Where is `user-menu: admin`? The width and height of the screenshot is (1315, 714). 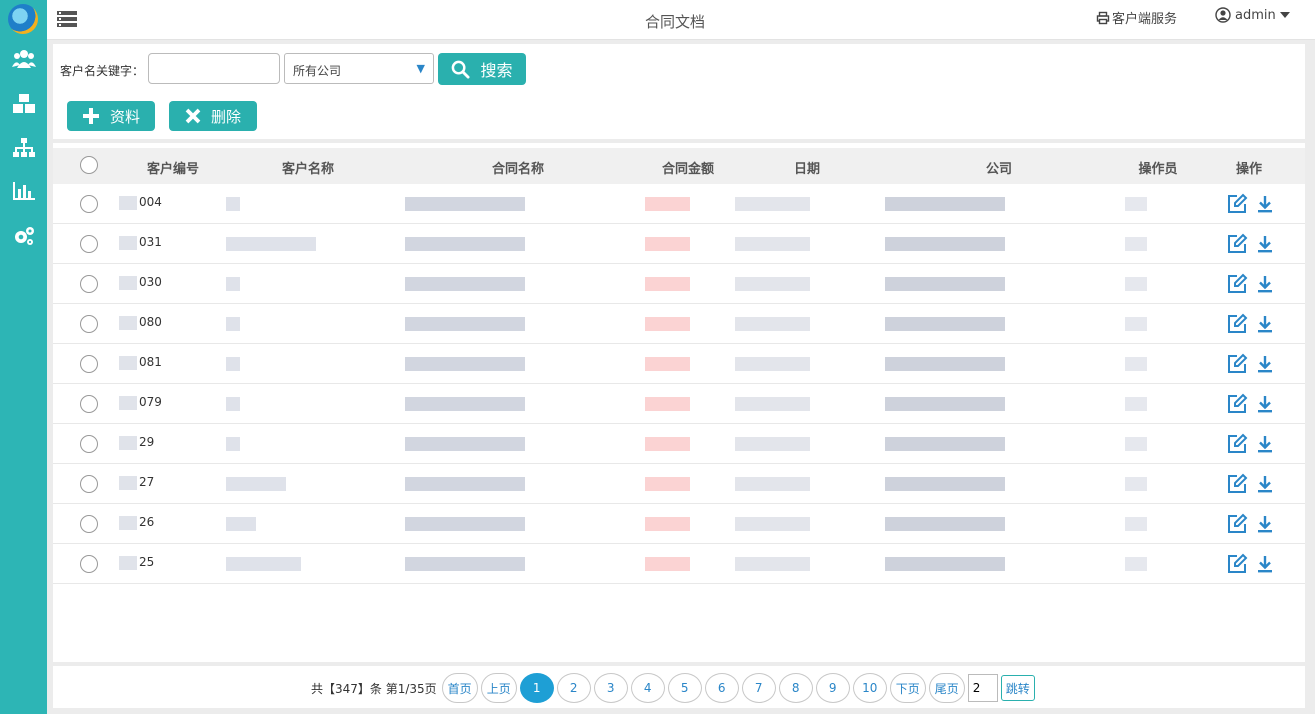 user-menu: admin is located at coordinates (1252, 15).